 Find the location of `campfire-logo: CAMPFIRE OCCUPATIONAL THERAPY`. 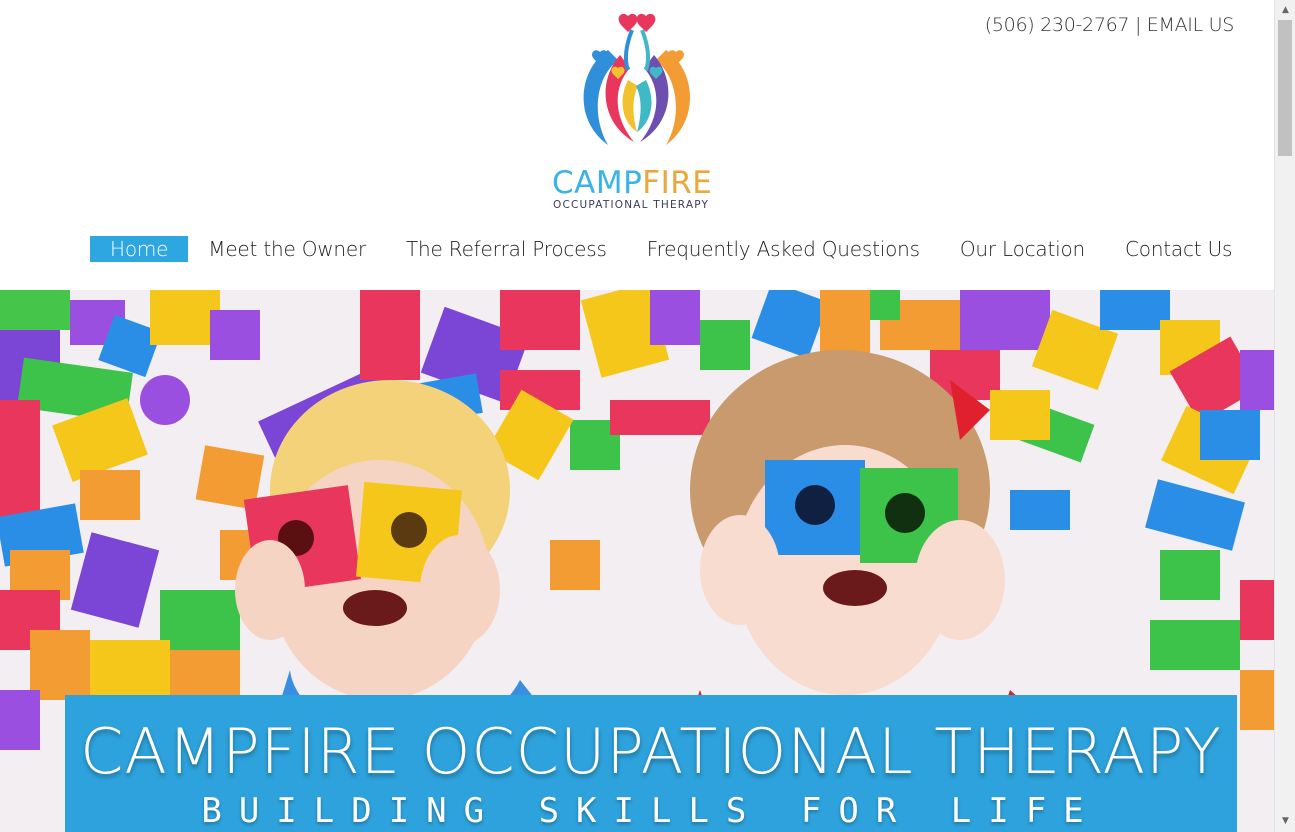

campfire-logo: CAMPFIRE OCCUPATIONAL THERAPY is located at coordinates (638, 112).